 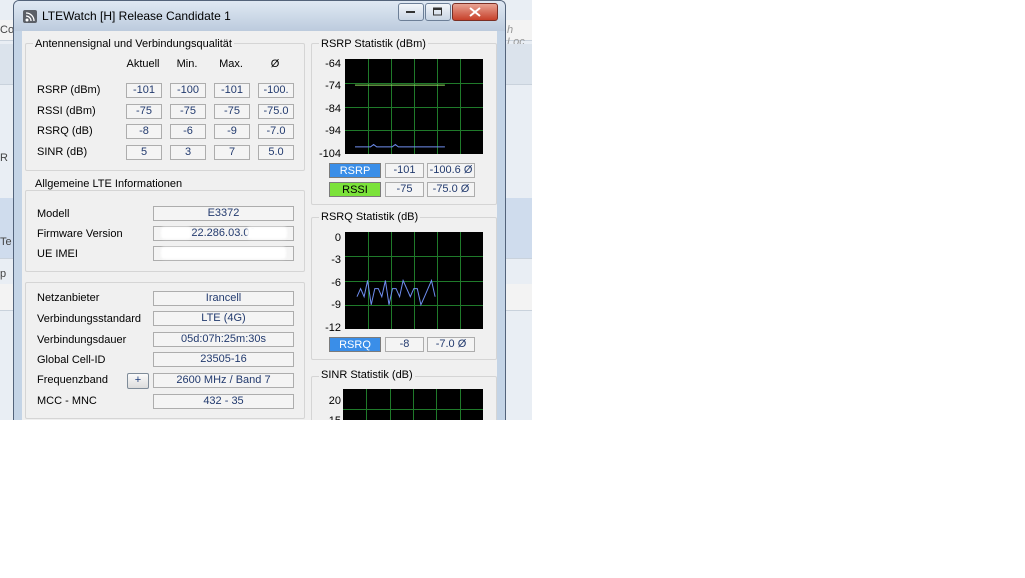 I want to click on rsrp-chart-plot, so click(x=414, y=106).